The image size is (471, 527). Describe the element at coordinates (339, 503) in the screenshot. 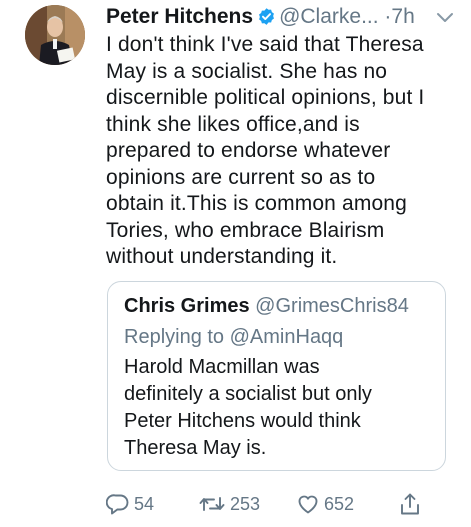

I see `like-count: 652` at that location.